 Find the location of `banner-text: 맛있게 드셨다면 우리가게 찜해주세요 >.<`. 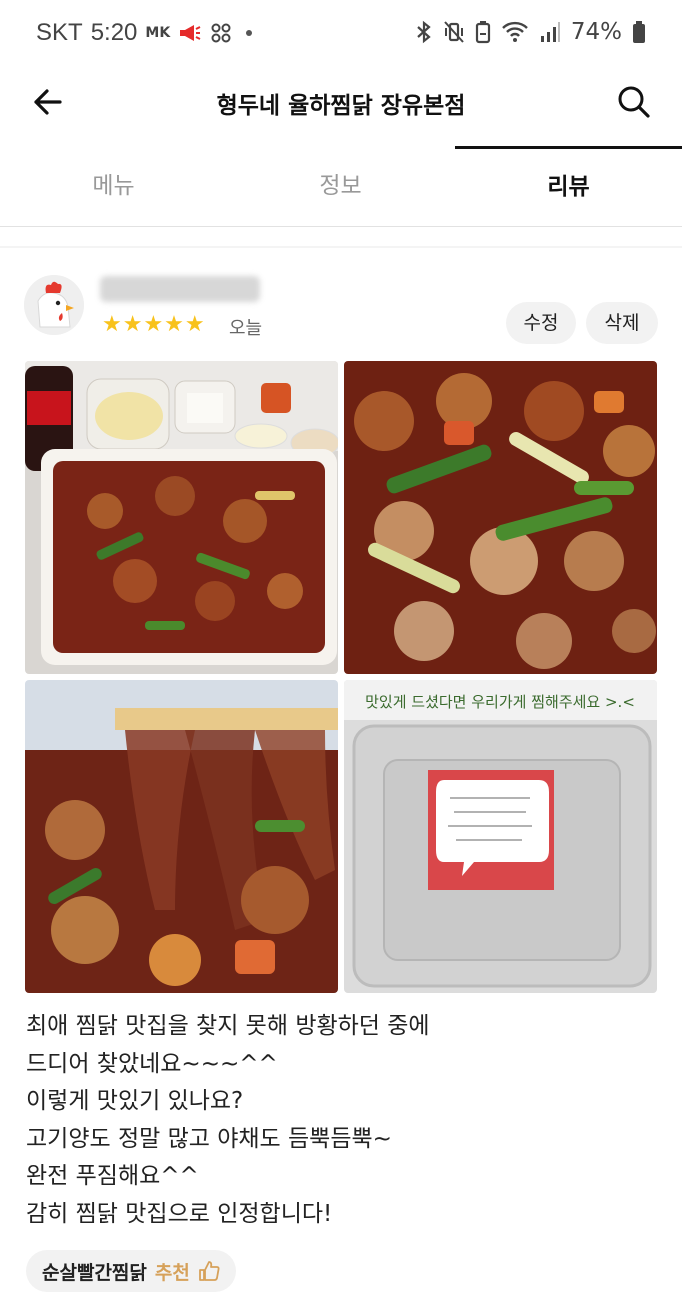

banner-text: 맛있게 드셨다면 우리가게 찜해주세요 >.< is located at coordinates (500, 702).